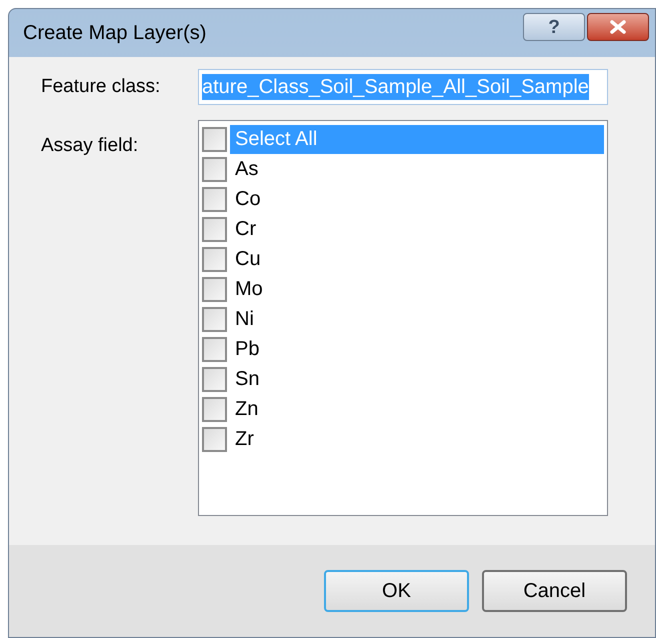 The image size is (656, 638). What do you see at coordinates (417, 169) in the screenshot?
I see `list-item: As` at bounding box center [417, 169].